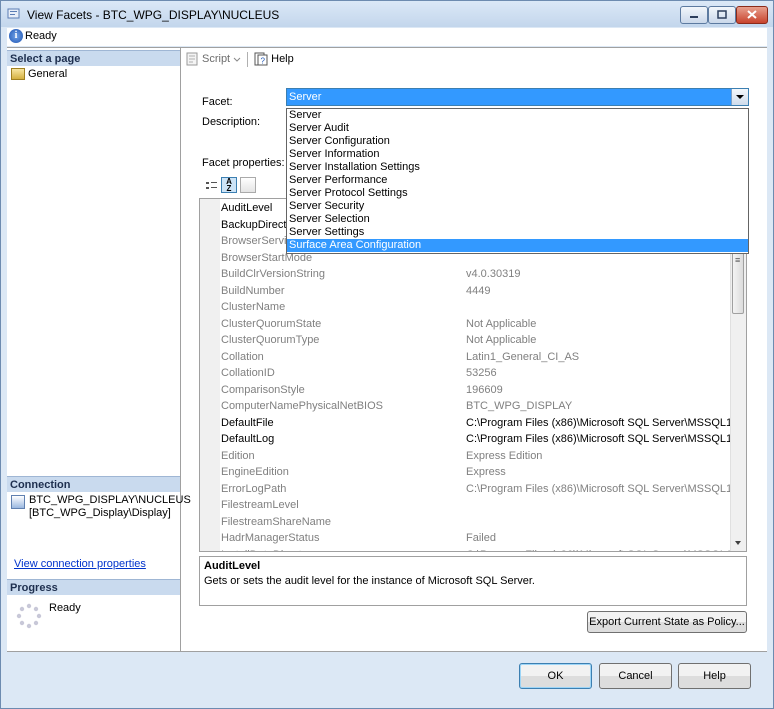 The width and height of the screenshot is (774, 709). What do you see at coordinates (484, 389) in the screenshot?
I see `property-value: 196609` at bounding box center [484, 389].